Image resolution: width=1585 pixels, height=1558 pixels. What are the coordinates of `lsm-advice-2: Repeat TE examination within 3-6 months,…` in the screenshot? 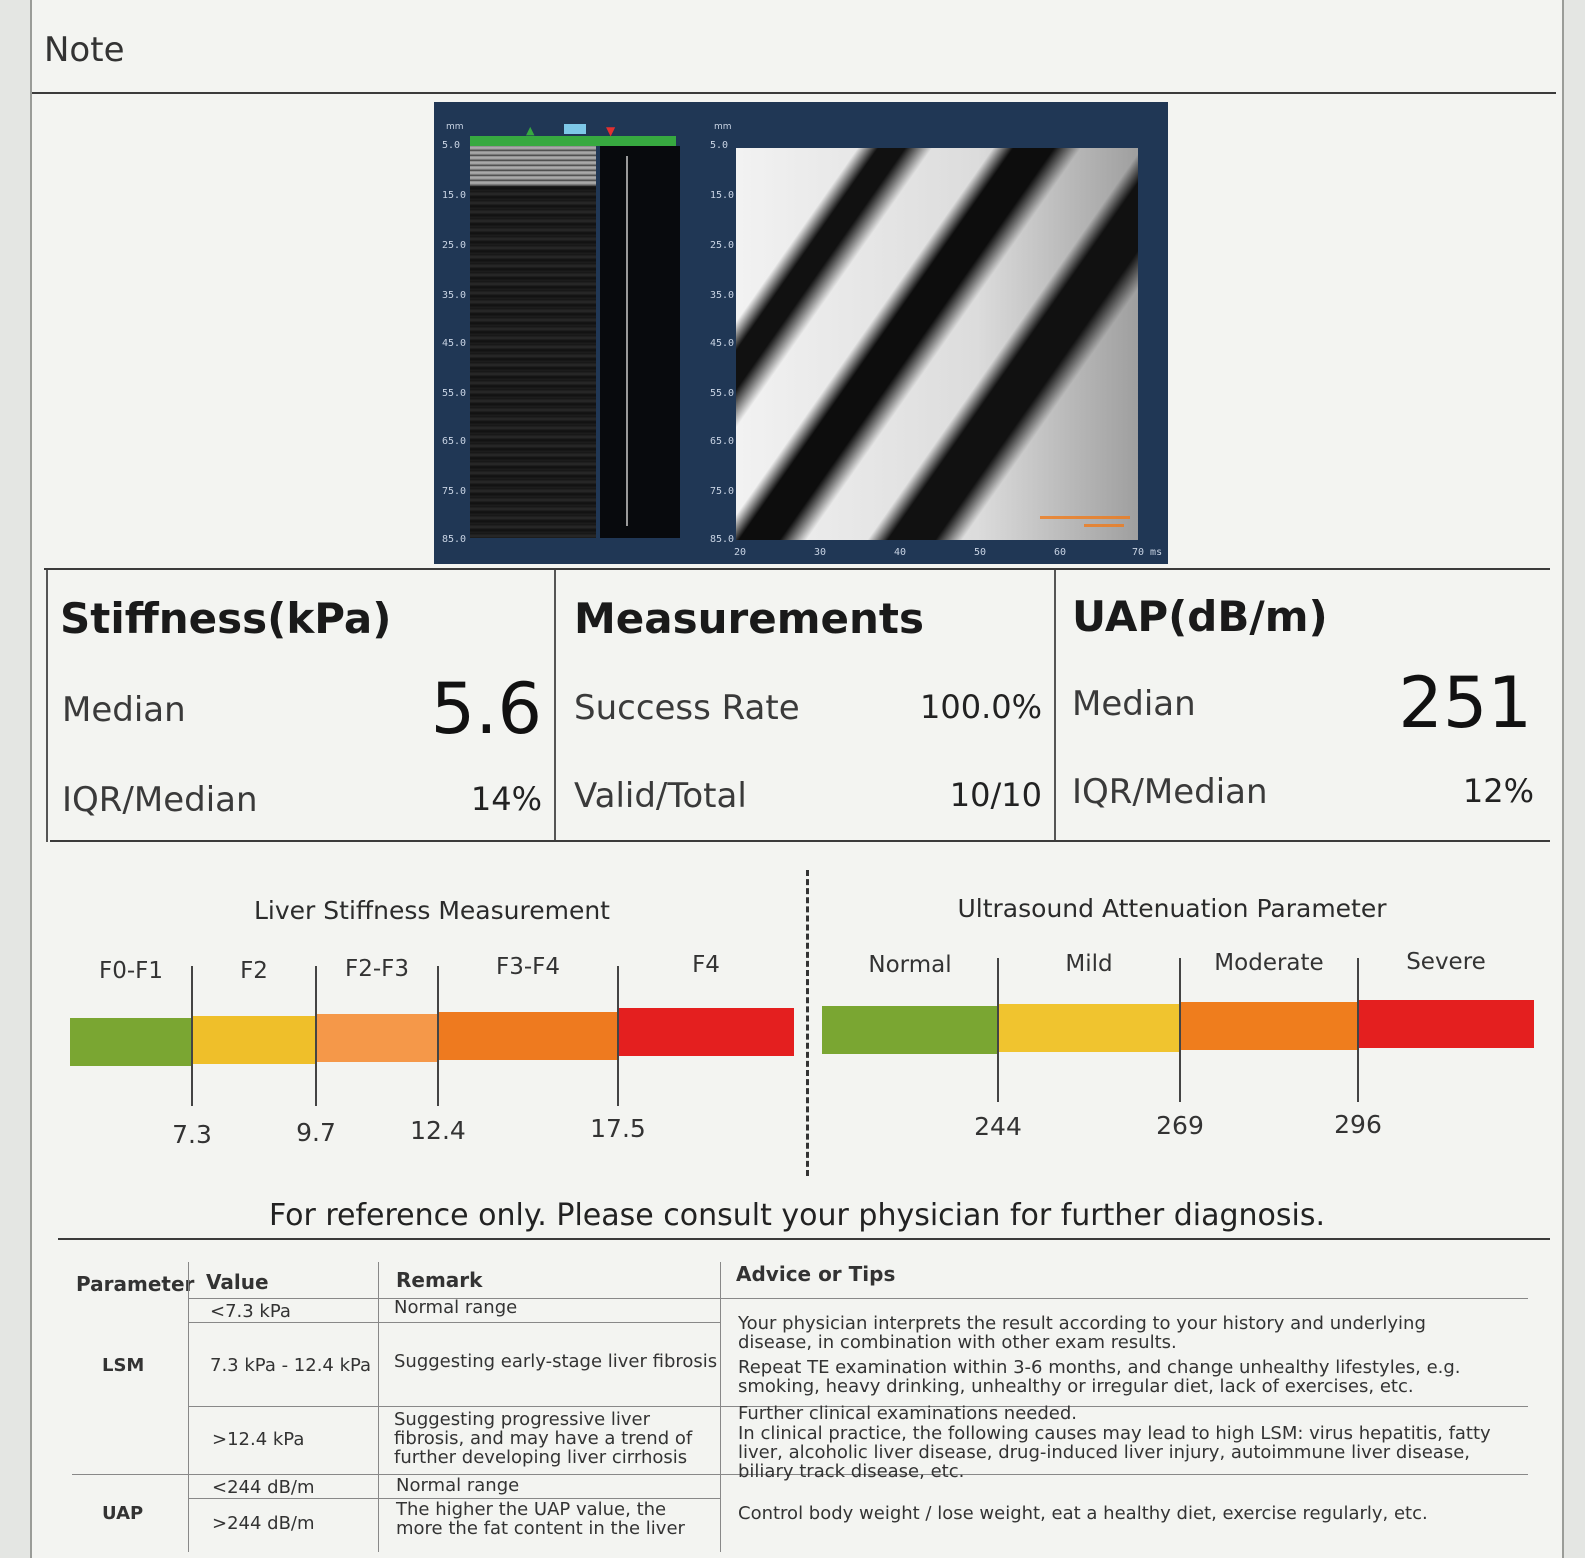 It's located at (1099, 1377).